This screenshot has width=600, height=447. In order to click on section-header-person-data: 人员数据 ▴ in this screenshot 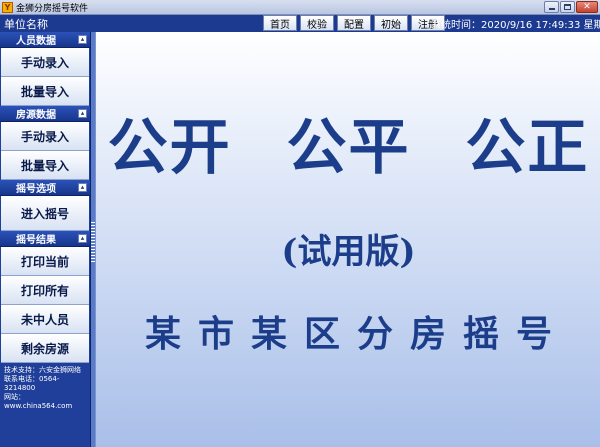, I will do `click(45, 40)`.